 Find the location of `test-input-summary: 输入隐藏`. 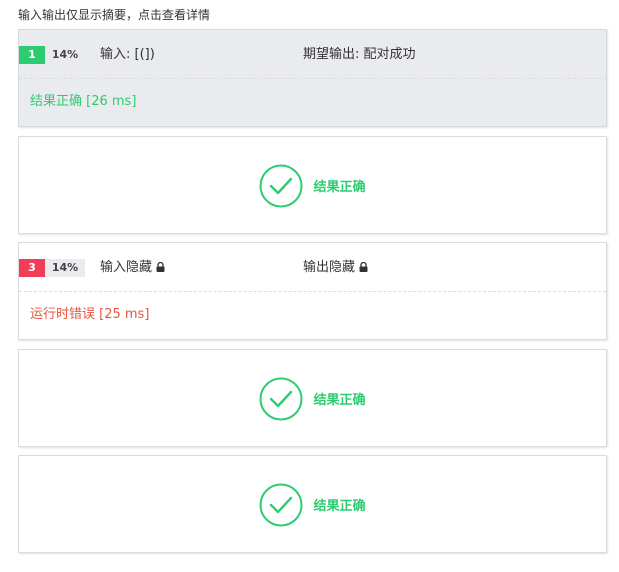

test-input-summary: 输入隐藏 is located at coordinates (132, 268).